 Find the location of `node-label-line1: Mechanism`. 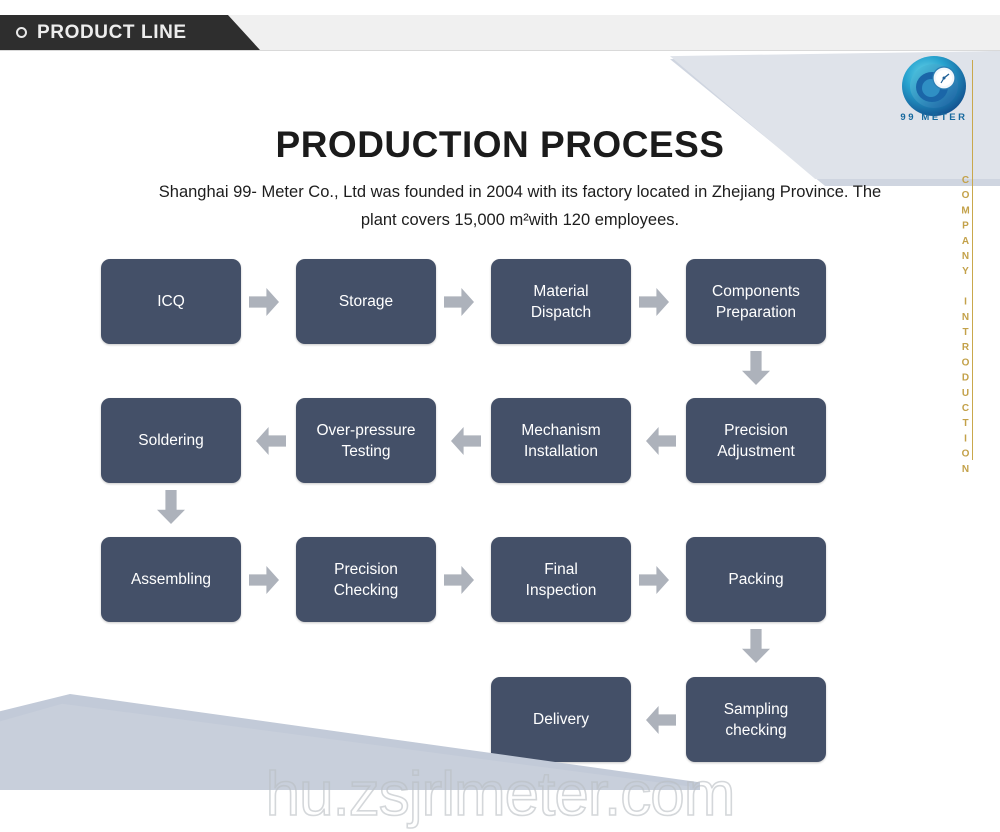

node-label-line1: Mechanism is located at coordinates (561, 430).